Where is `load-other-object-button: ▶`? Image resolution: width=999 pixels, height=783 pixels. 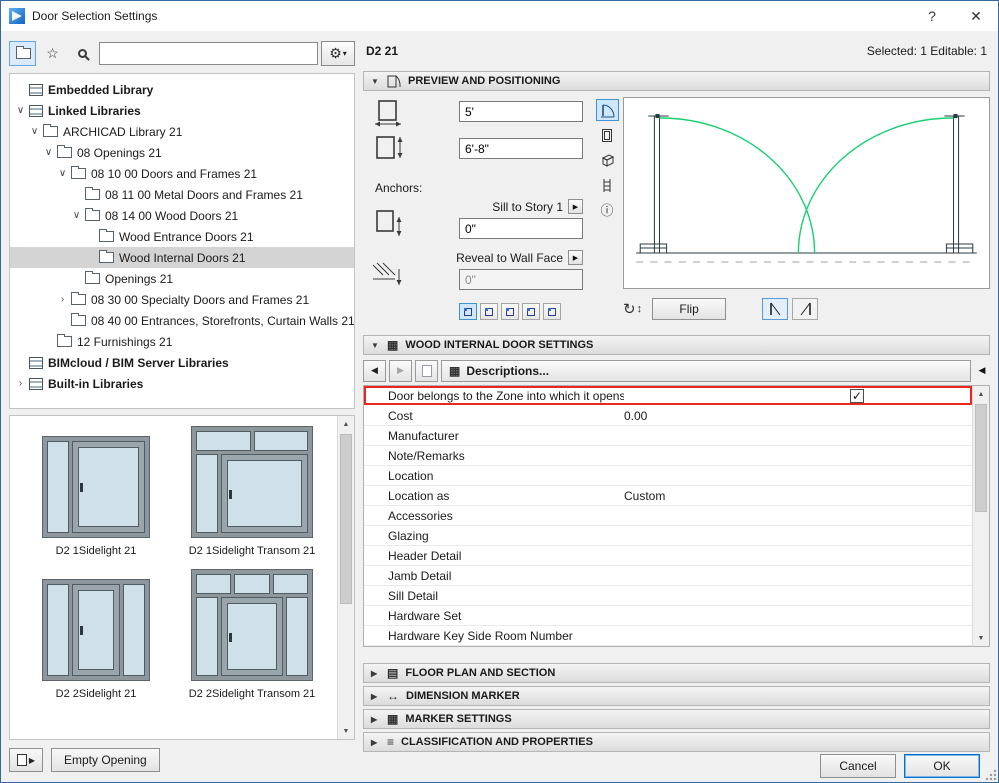 load-other-object-button: ▶ is located at coordinates (26, 760).